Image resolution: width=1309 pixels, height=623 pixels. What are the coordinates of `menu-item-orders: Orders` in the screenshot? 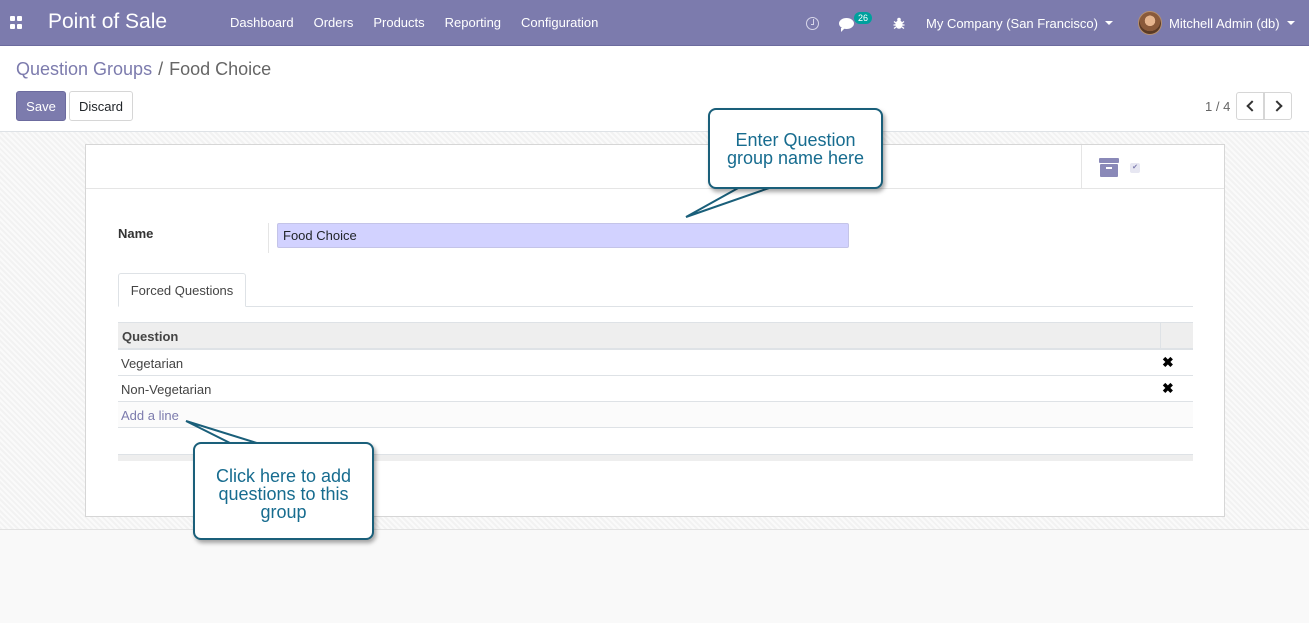 It's located at (334, 22).